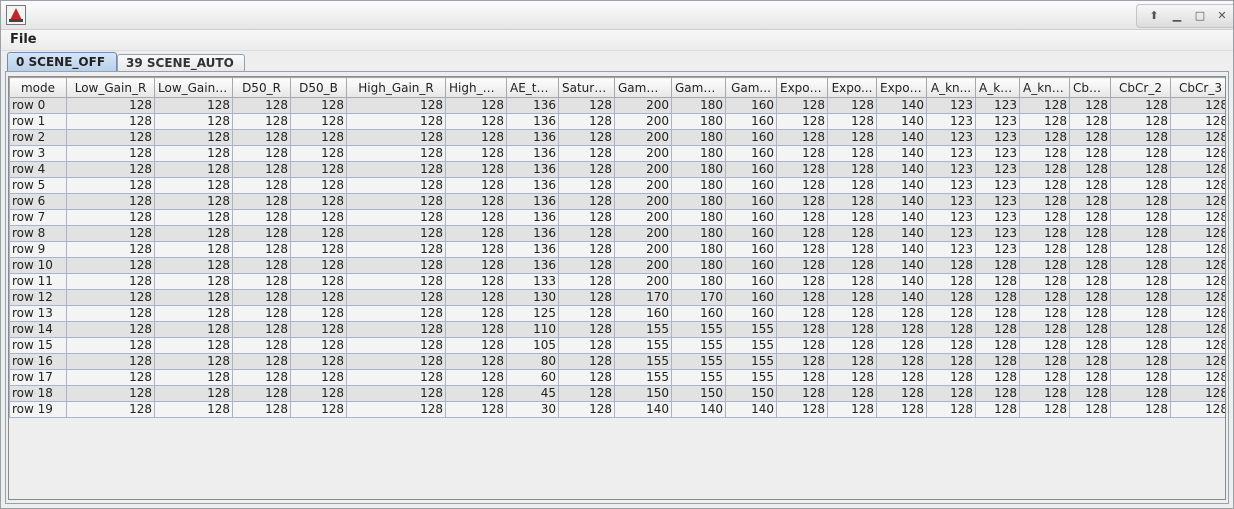 The width and height of the screenshot is (1234, 509). I want to click on tab-scene-auto: 39 SCENE_AUTO, so click(181, 62).